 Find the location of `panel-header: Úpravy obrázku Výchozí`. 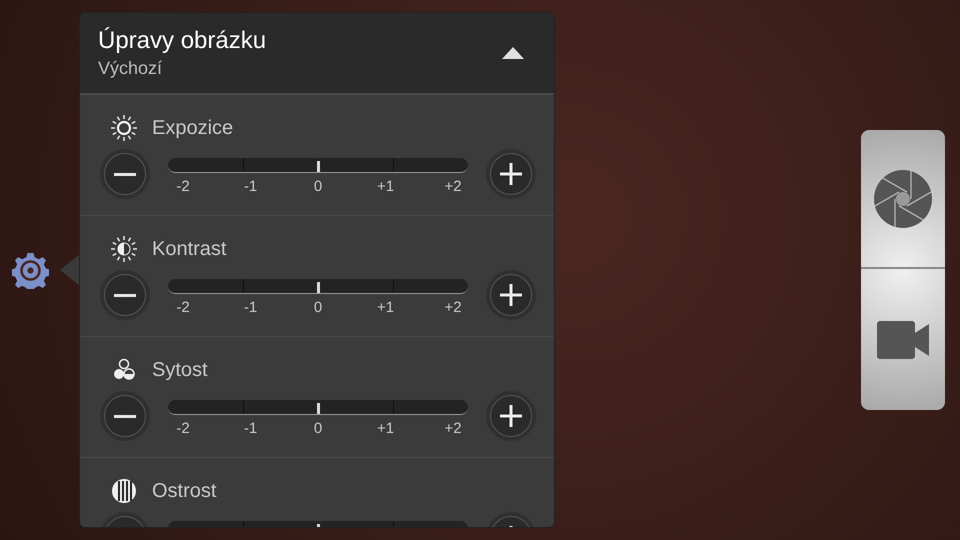

panel-header: Úpravy obrázku Výchozí is located at coordinates (317, 54).